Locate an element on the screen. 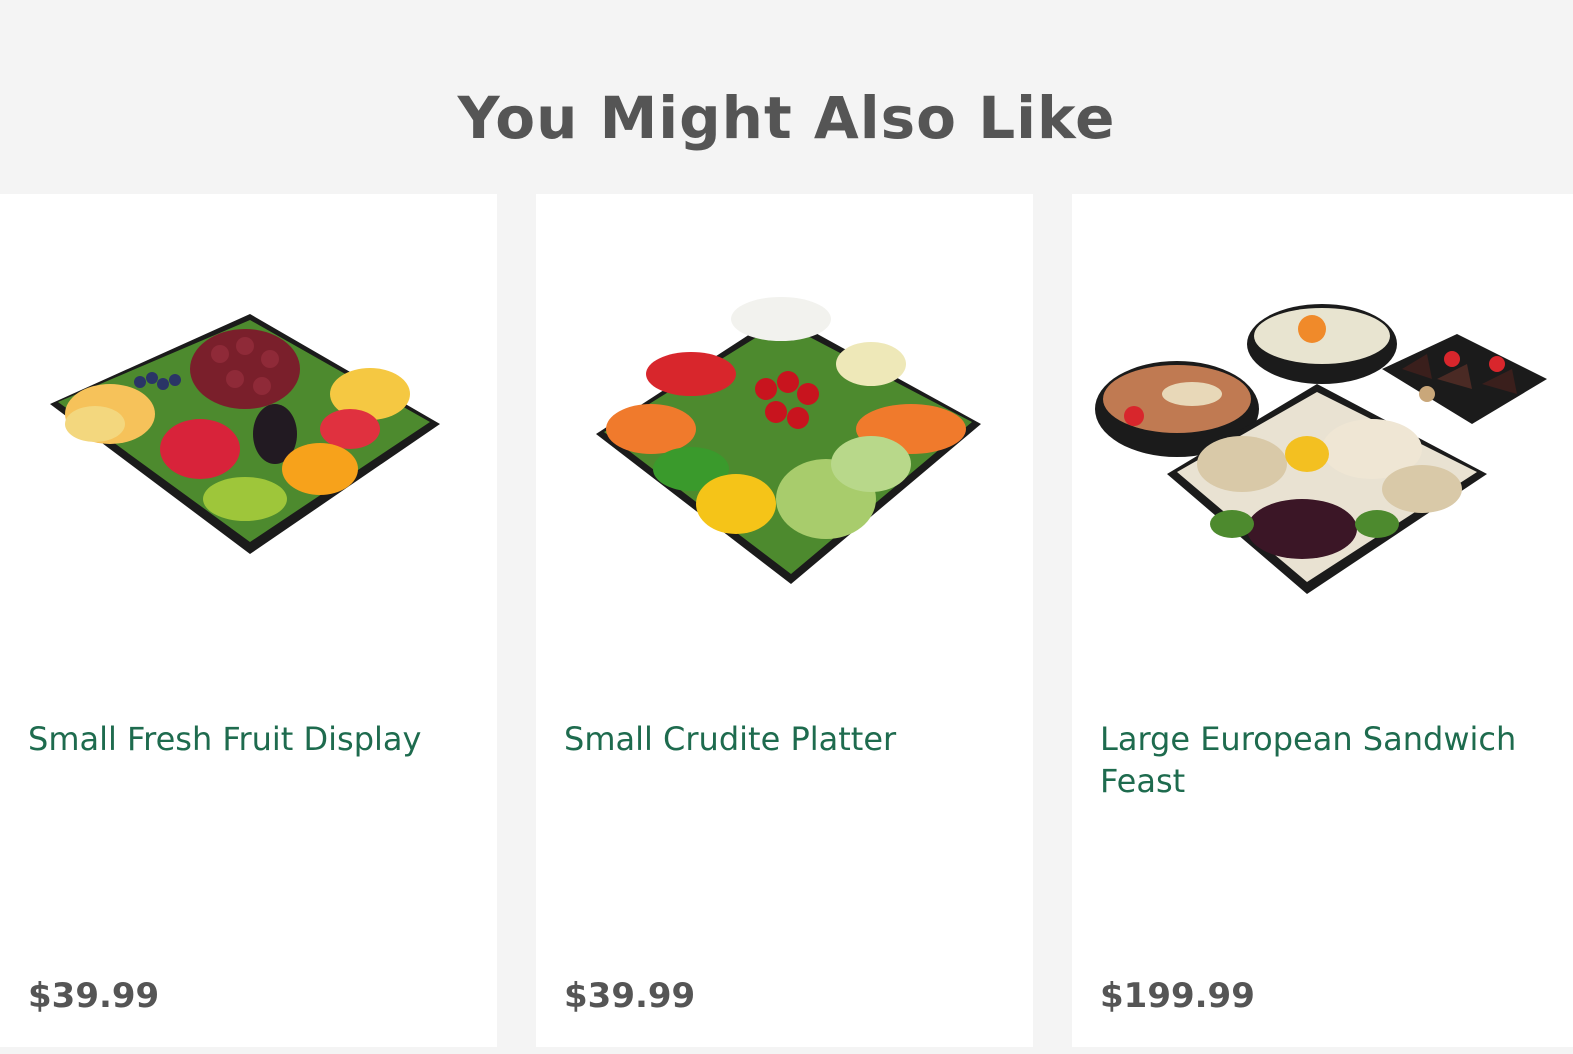 Image resolution: width=1573 pixels, height=1054 pixels. product-name-link: Small Fresh Fruit Display is located at coordinates (248, 739).